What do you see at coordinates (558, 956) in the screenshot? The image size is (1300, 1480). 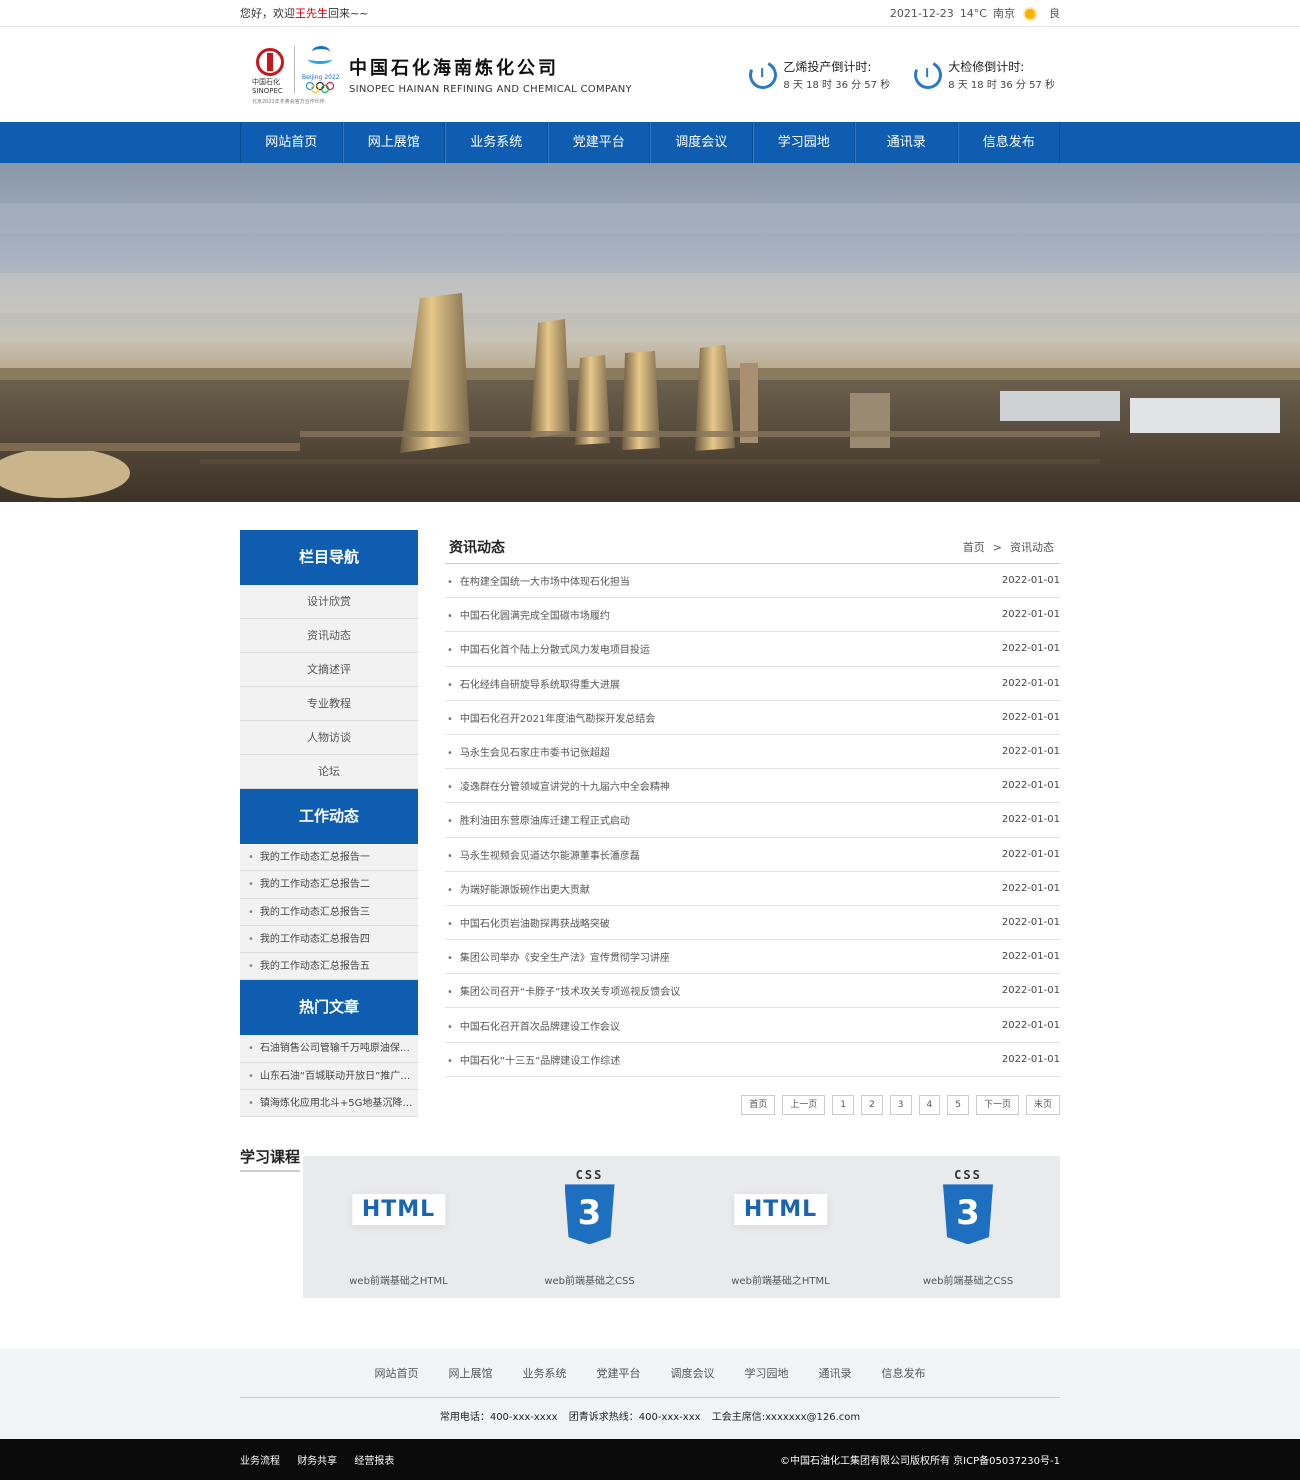 I see `news-title: 集团公司举办《安全生产法》宣传贯彻学习讲座` at bounding box center [558, 956].